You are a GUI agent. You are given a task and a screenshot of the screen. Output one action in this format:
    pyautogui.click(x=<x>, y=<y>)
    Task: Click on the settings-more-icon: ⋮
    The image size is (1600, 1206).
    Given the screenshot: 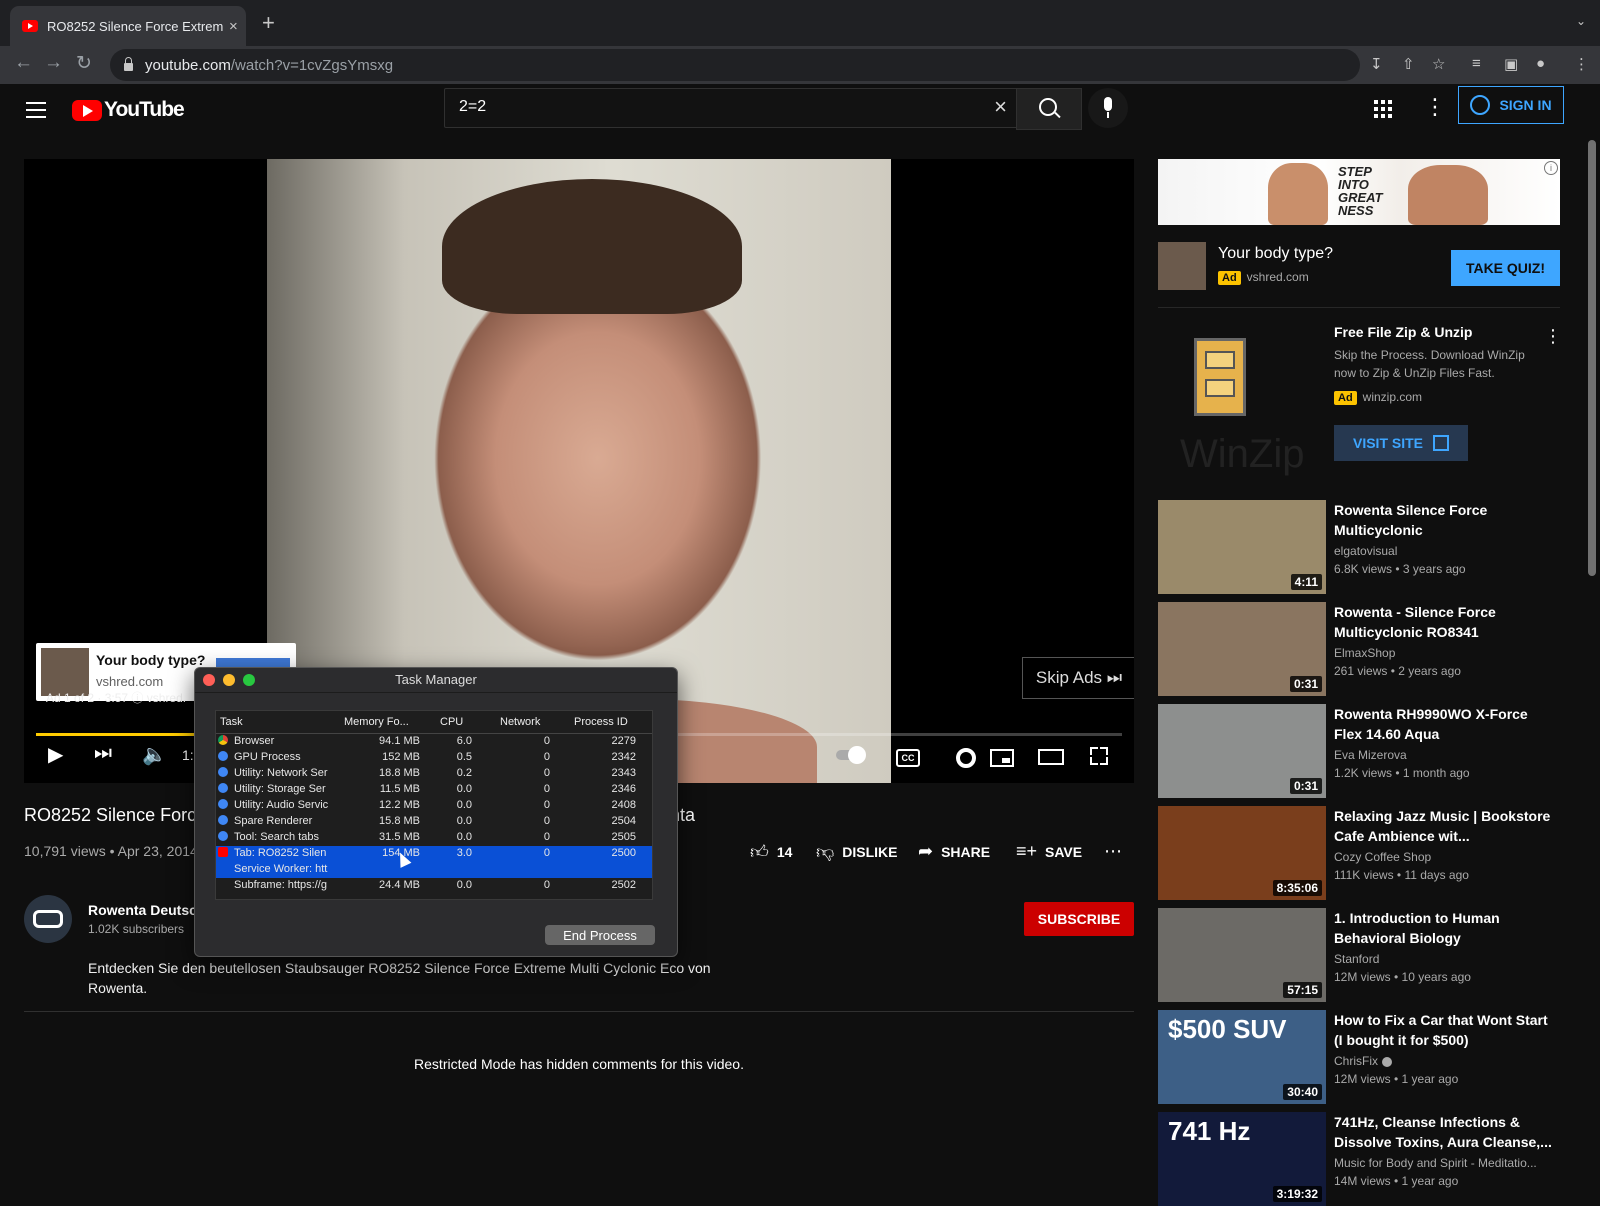 What is the action you would take?
    pyautogui.click(x=1435, y=107)
    